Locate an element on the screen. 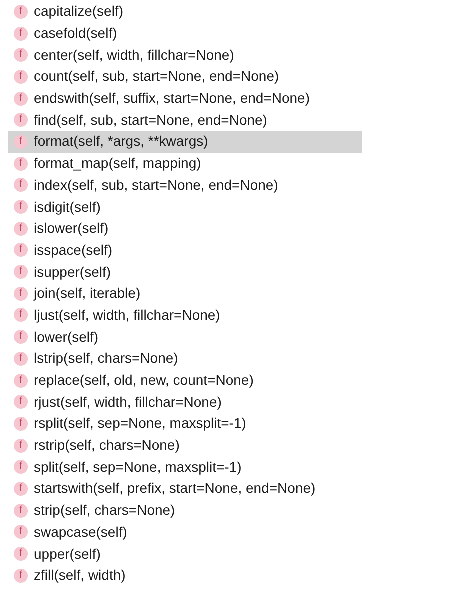 This screenshot has width=474, height=594. method-signature: rjust(self, width, fillchar=None) is located at coordinates (128, 402).